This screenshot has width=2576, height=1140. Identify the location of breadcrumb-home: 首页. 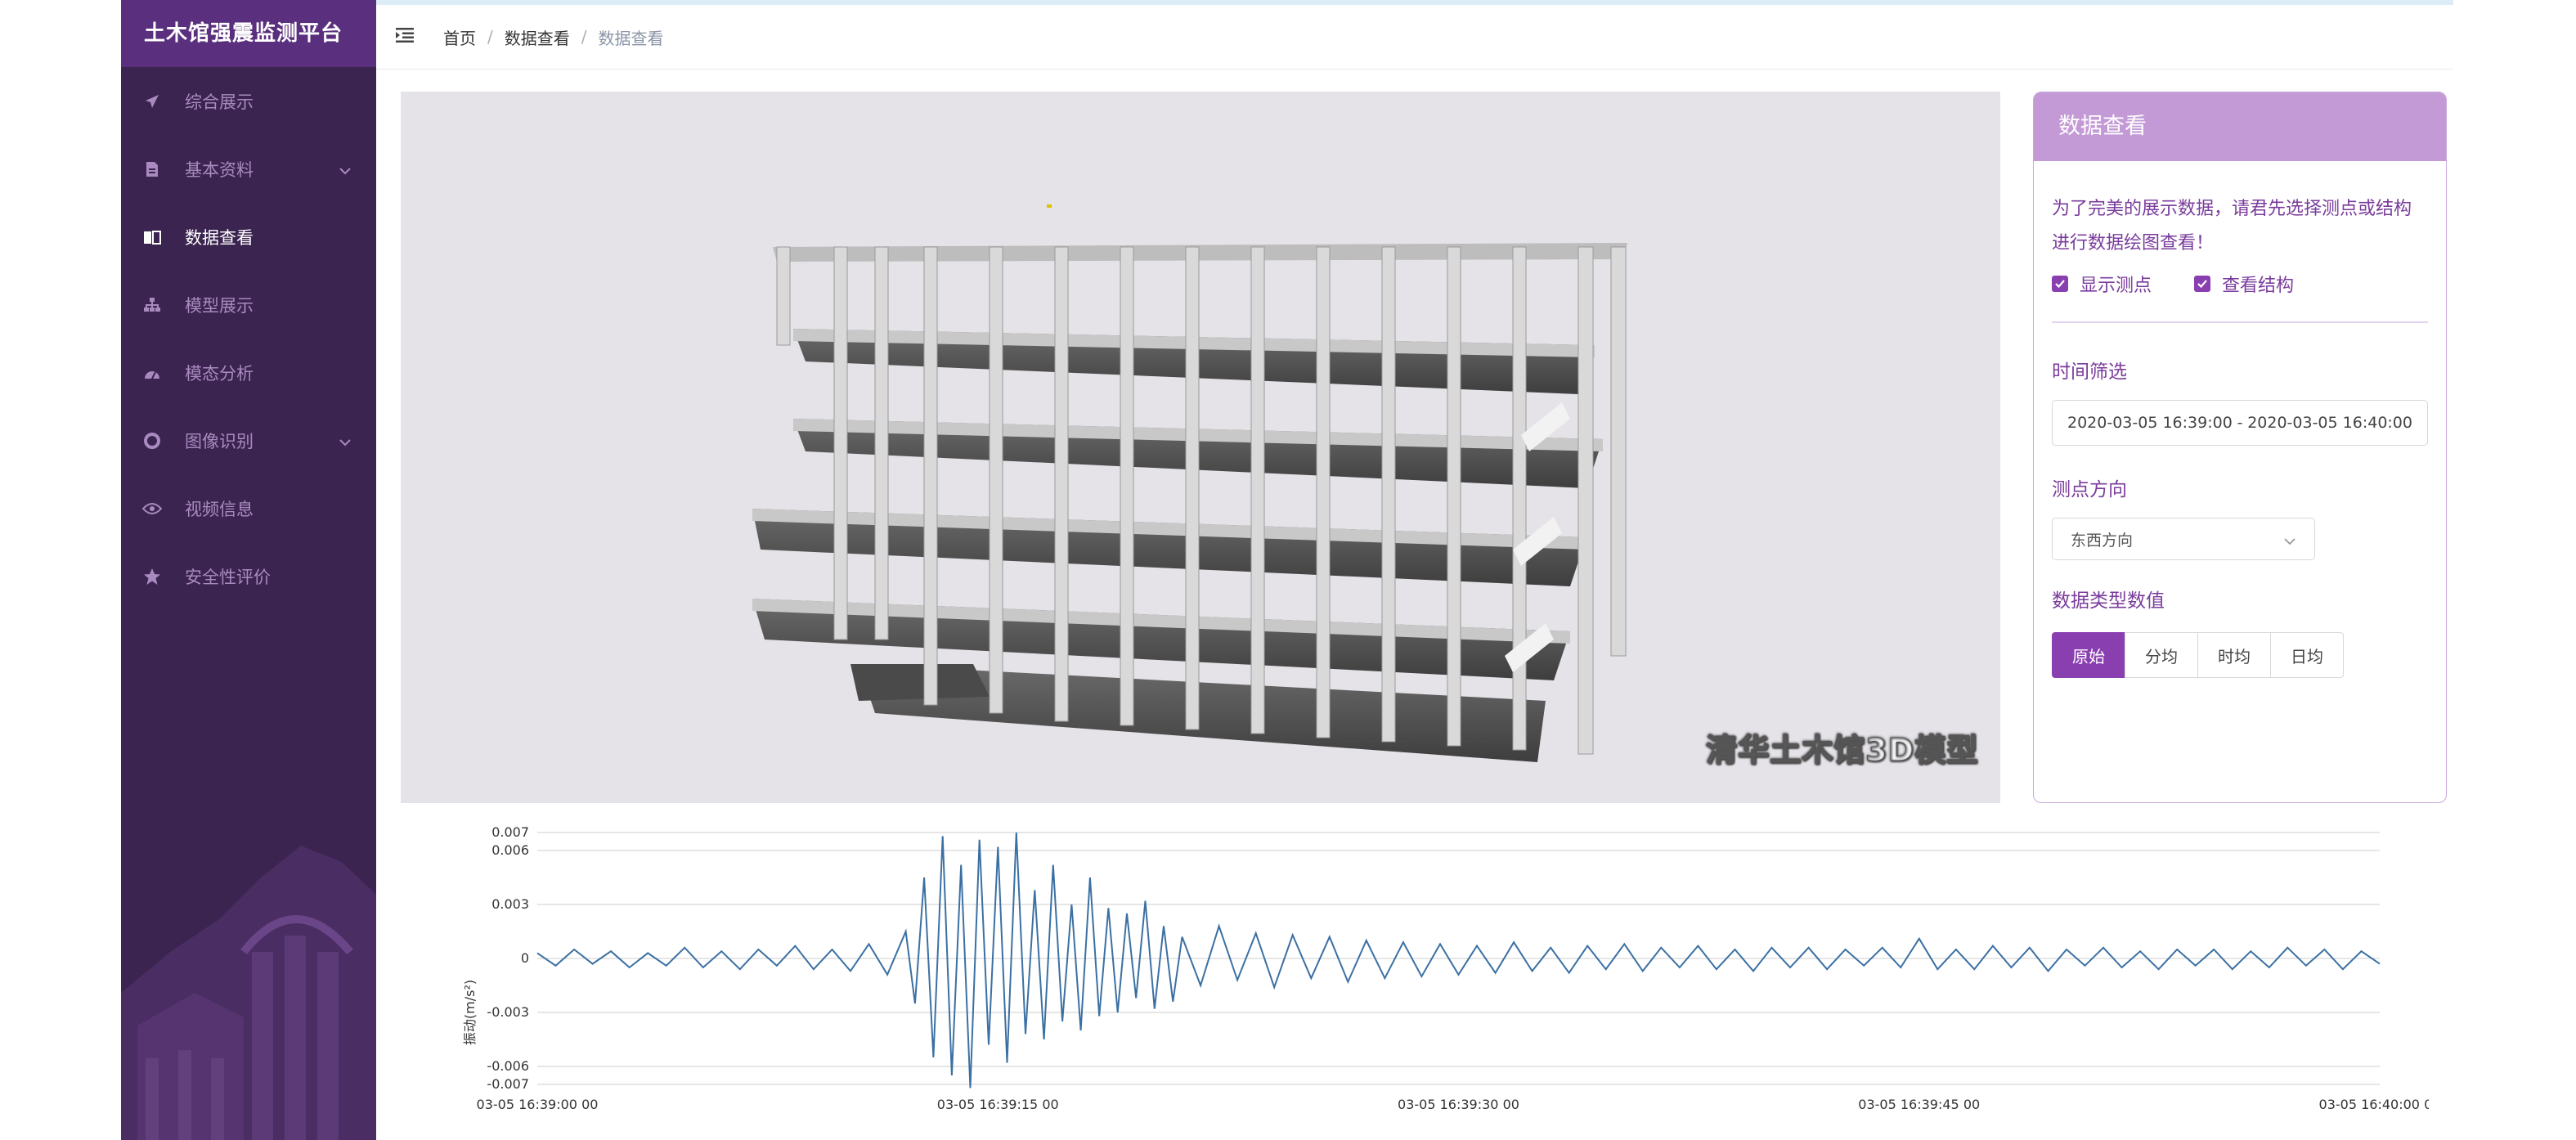
(460, 37).